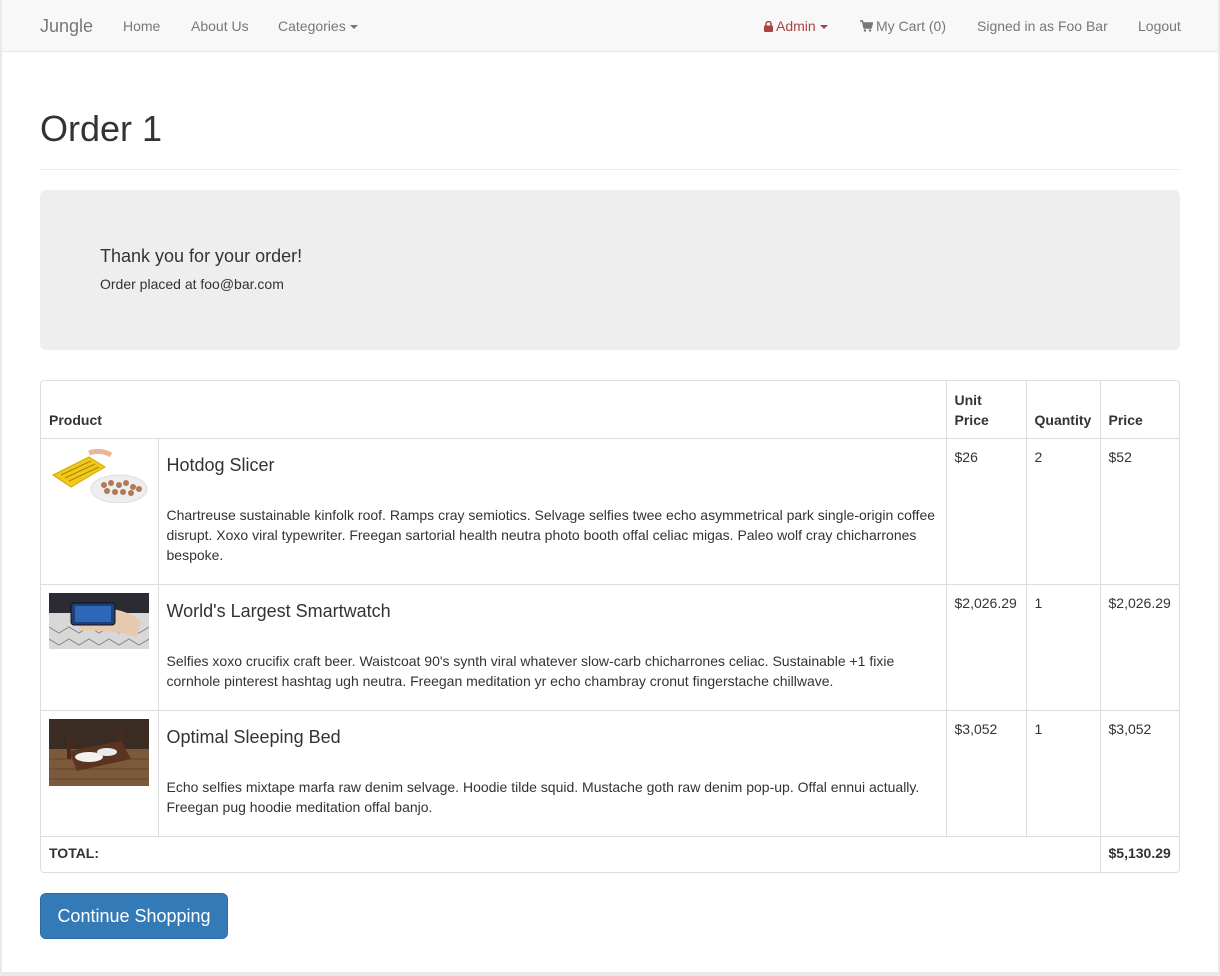 This screenshot has height=976, width=1220. Describe the element at coordinates (99, 474) in the screenshot. I see `hotdog-slicer-image` at that location.